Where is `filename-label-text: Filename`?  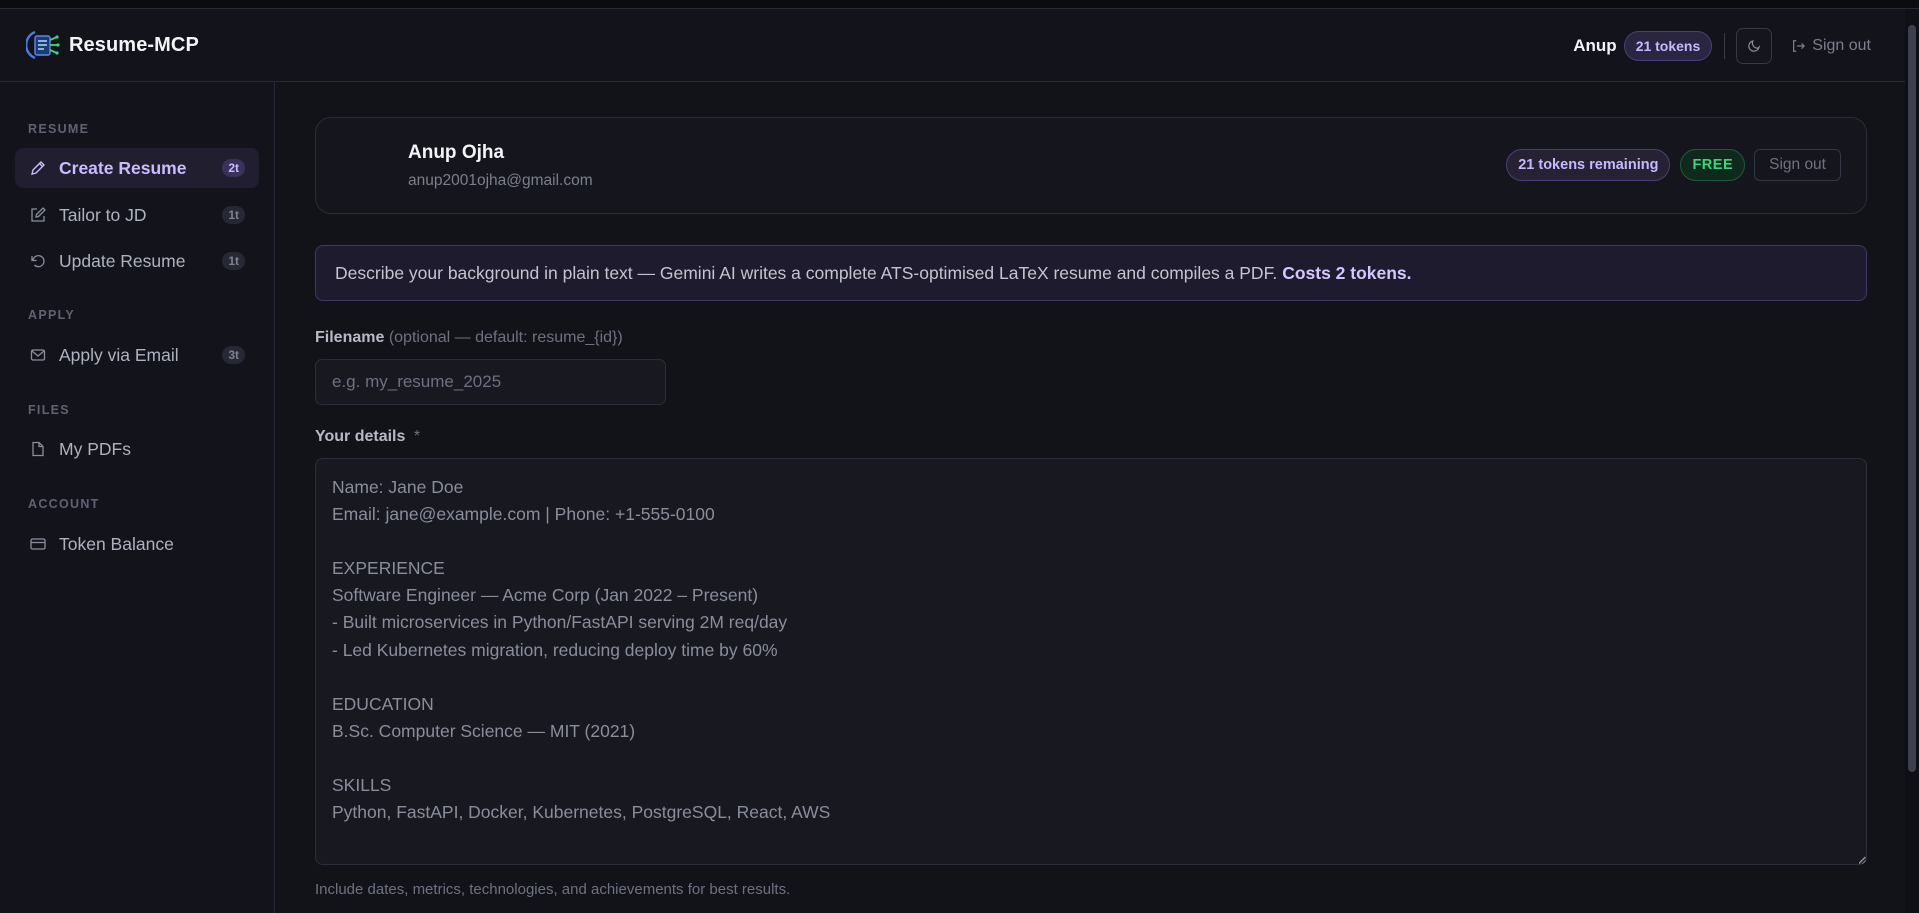
filename-label-text: Filename is located at coordinates (350, 337).